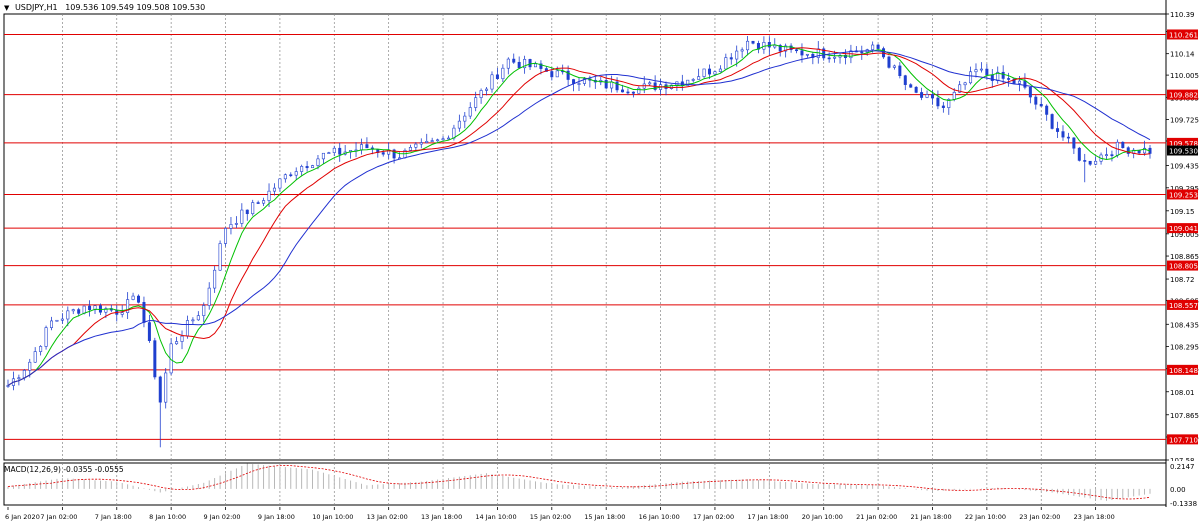 This screenshot has height=525, width=1200. What do you see at coordinates (1184, 167) in the screenshot?
I see `price-tick-label: 109.435` at bounding box center [1184, 167].